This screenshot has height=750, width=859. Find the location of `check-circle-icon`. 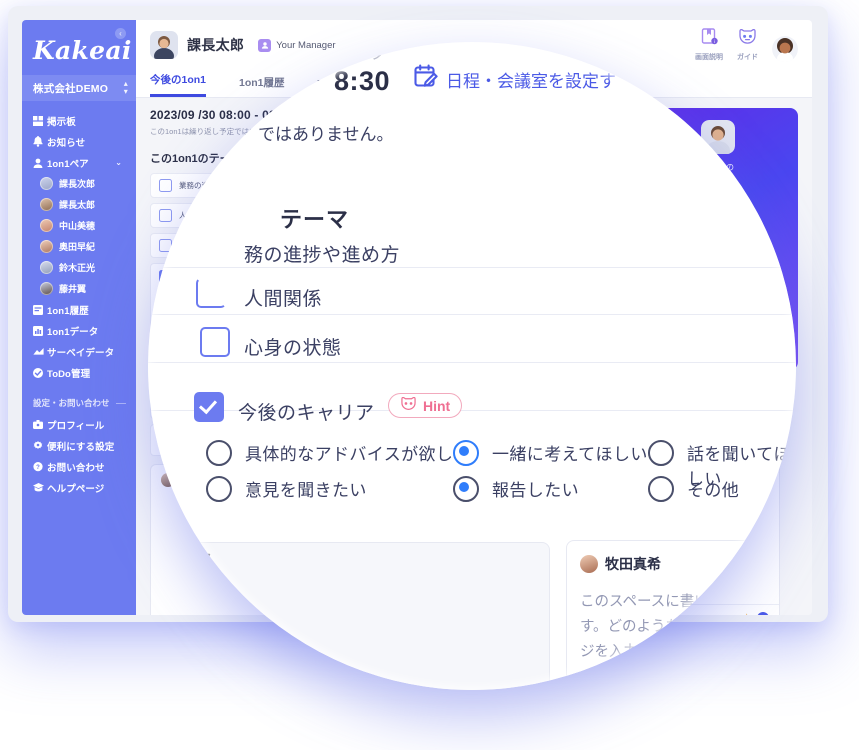

check-circle-icon is located at coordinates (40, 372).